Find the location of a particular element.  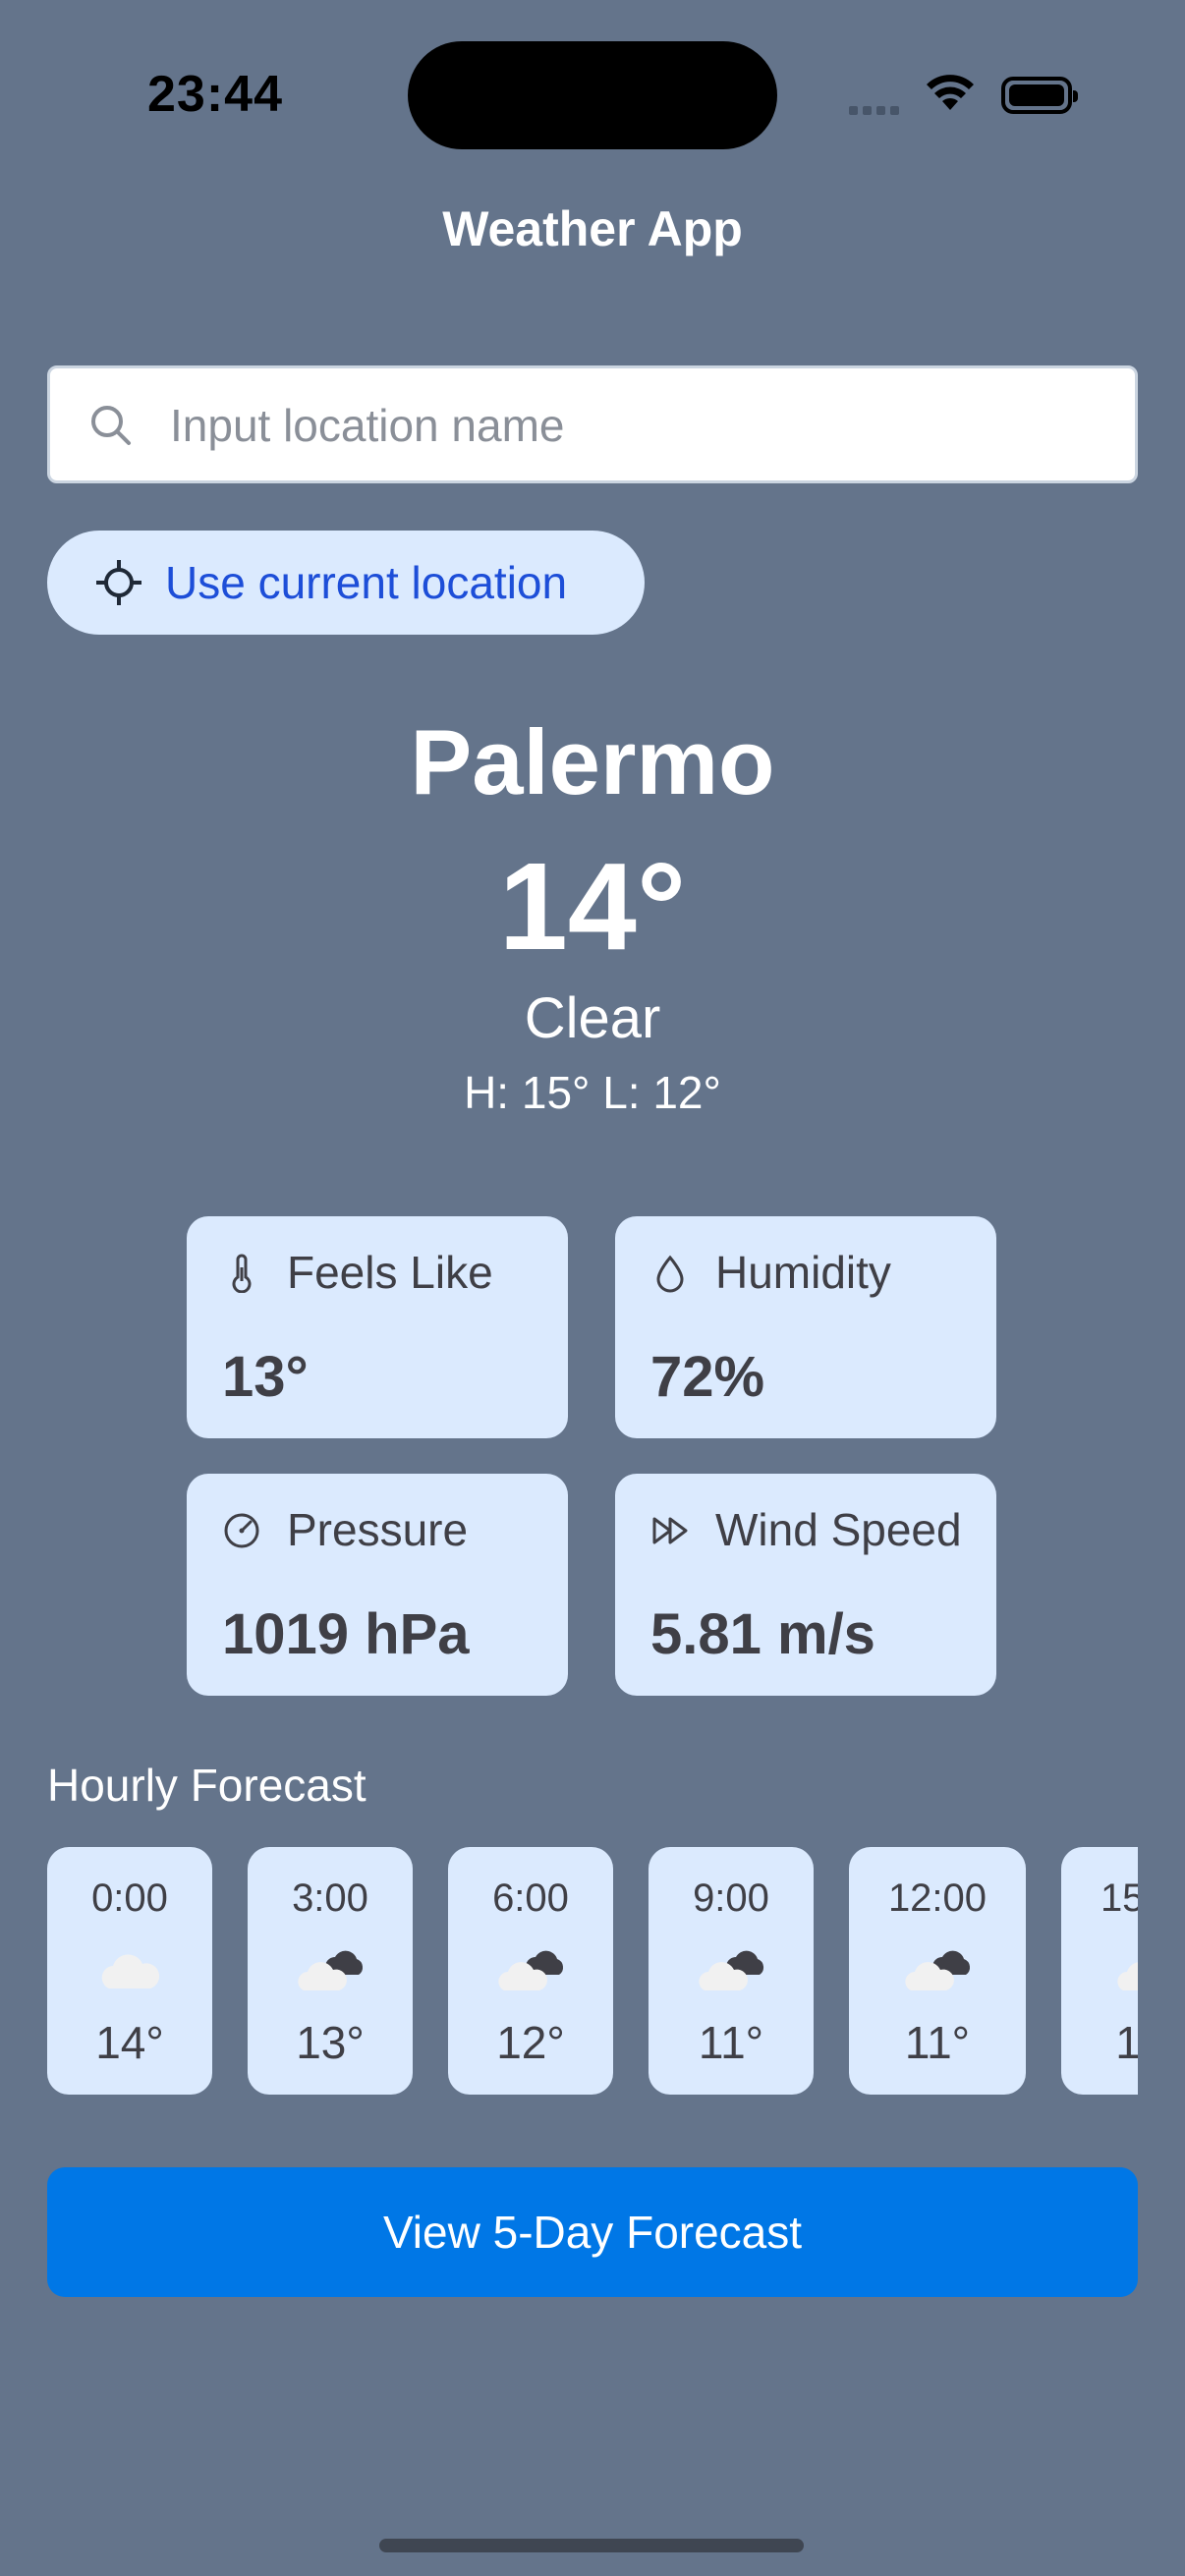

wifi-icon is located at coordinates (951, 92).